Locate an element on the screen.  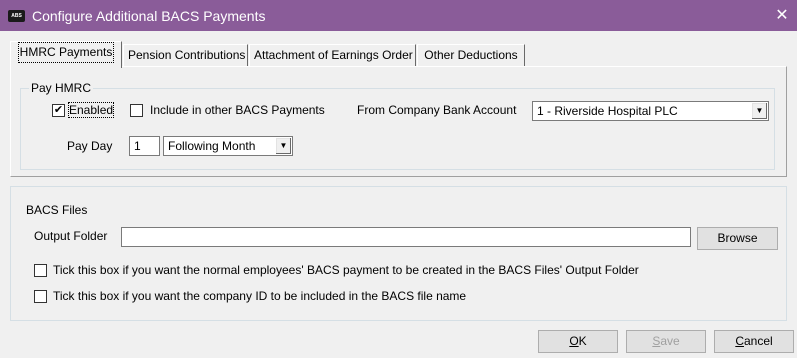
save-label-rest: ave is located at coordinates (670, 341).